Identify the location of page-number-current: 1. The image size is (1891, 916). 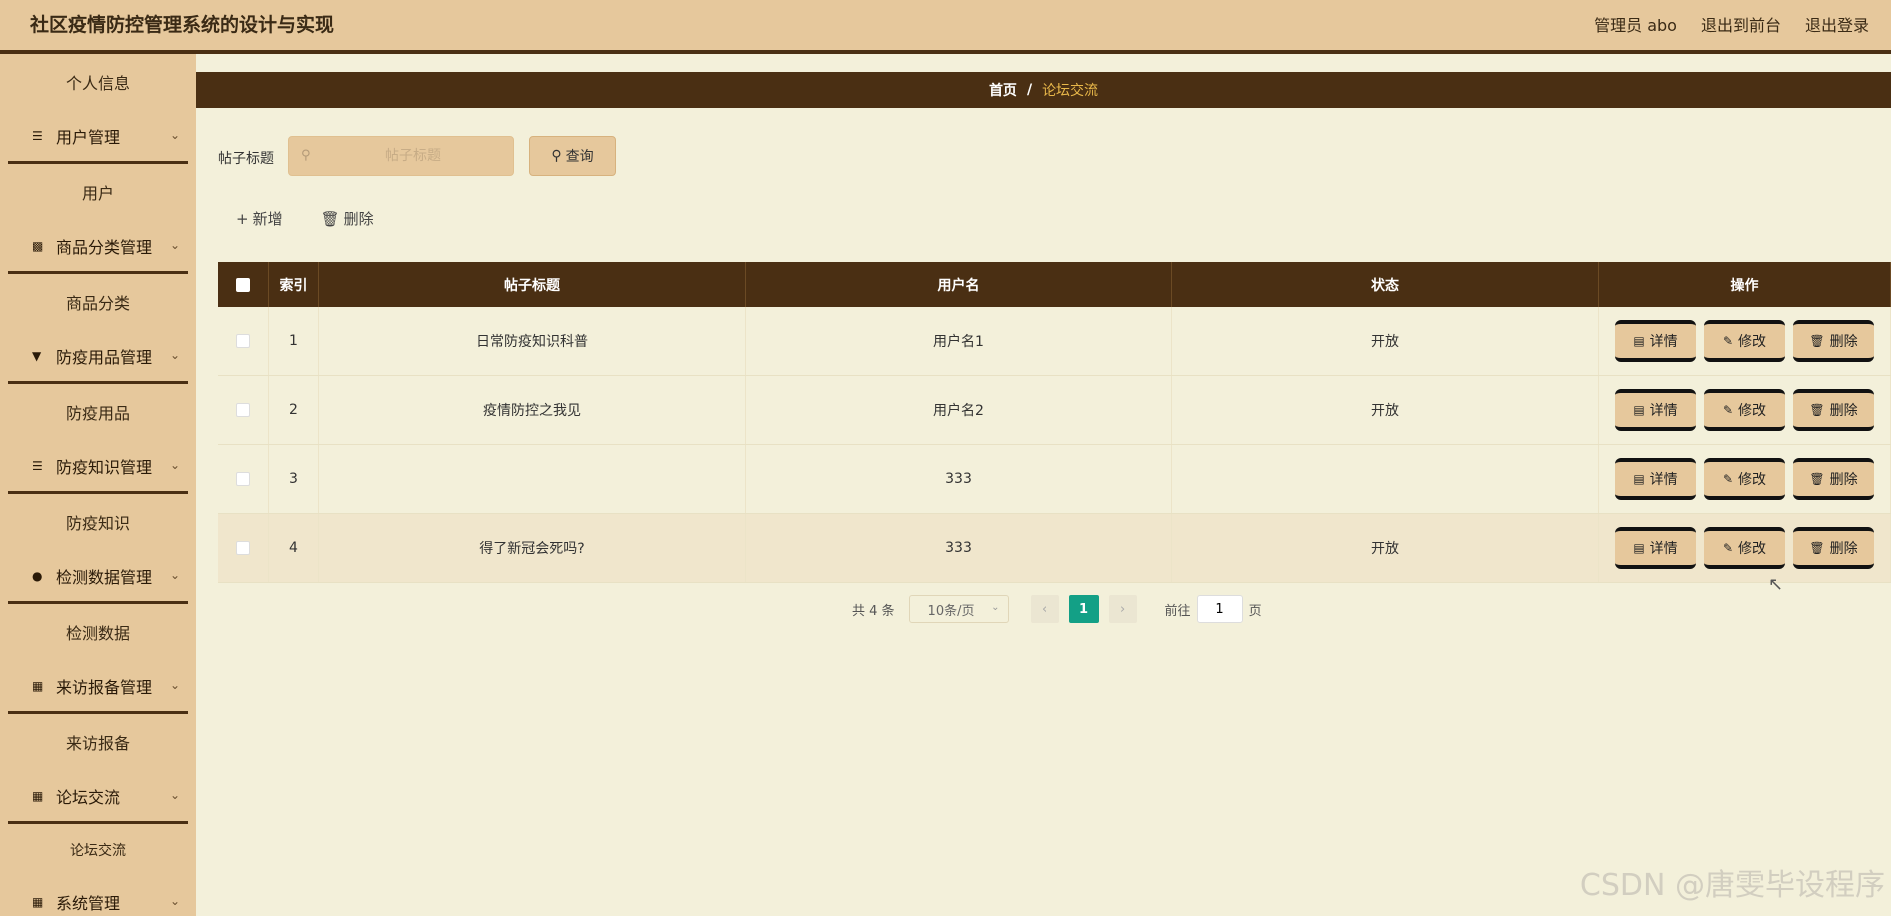
(1083, 609).